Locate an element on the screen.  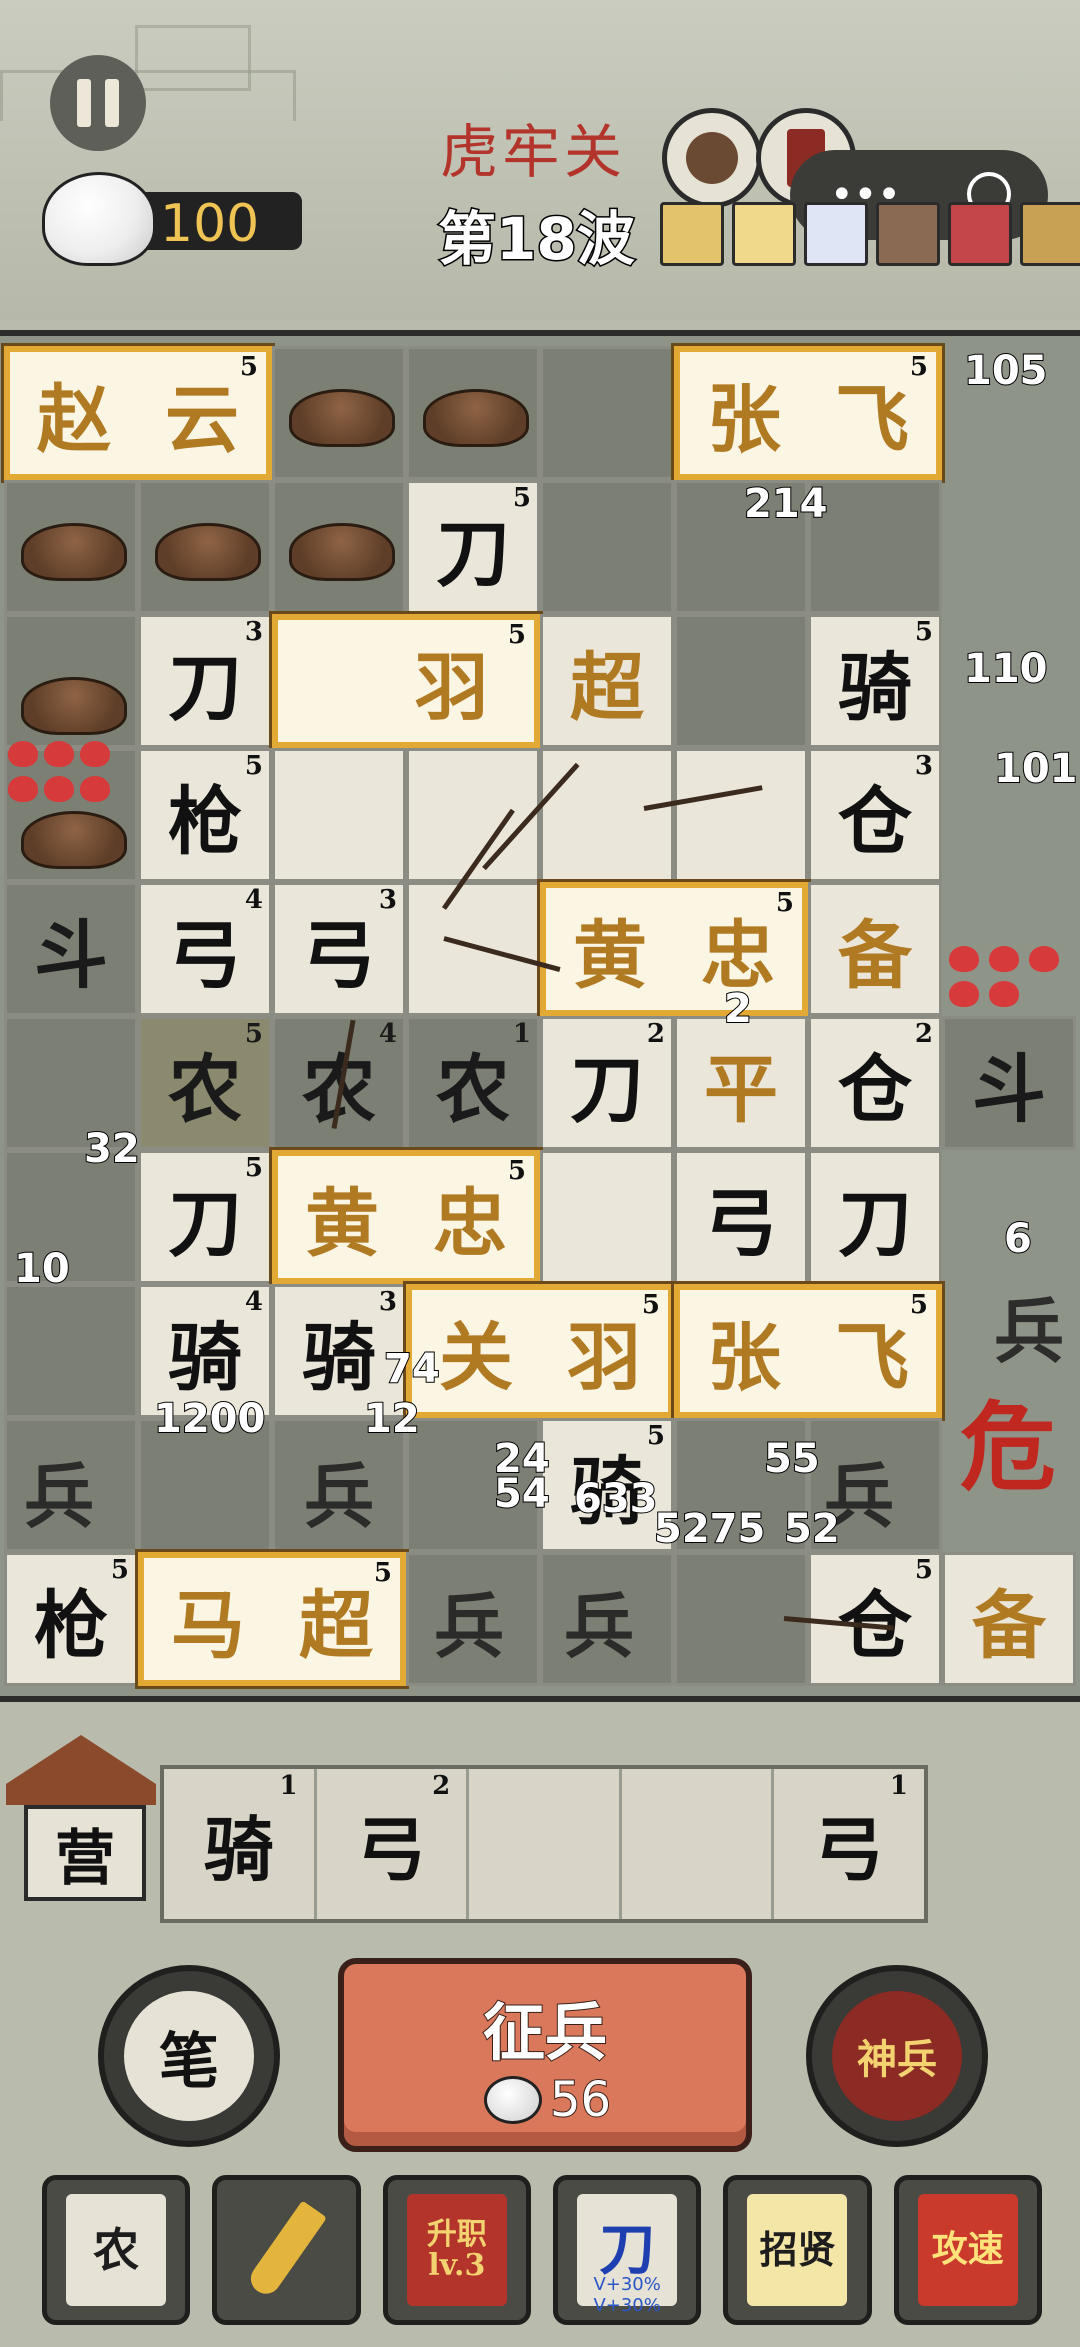
camp-building: 营 is located at coordinates (81, 1818).